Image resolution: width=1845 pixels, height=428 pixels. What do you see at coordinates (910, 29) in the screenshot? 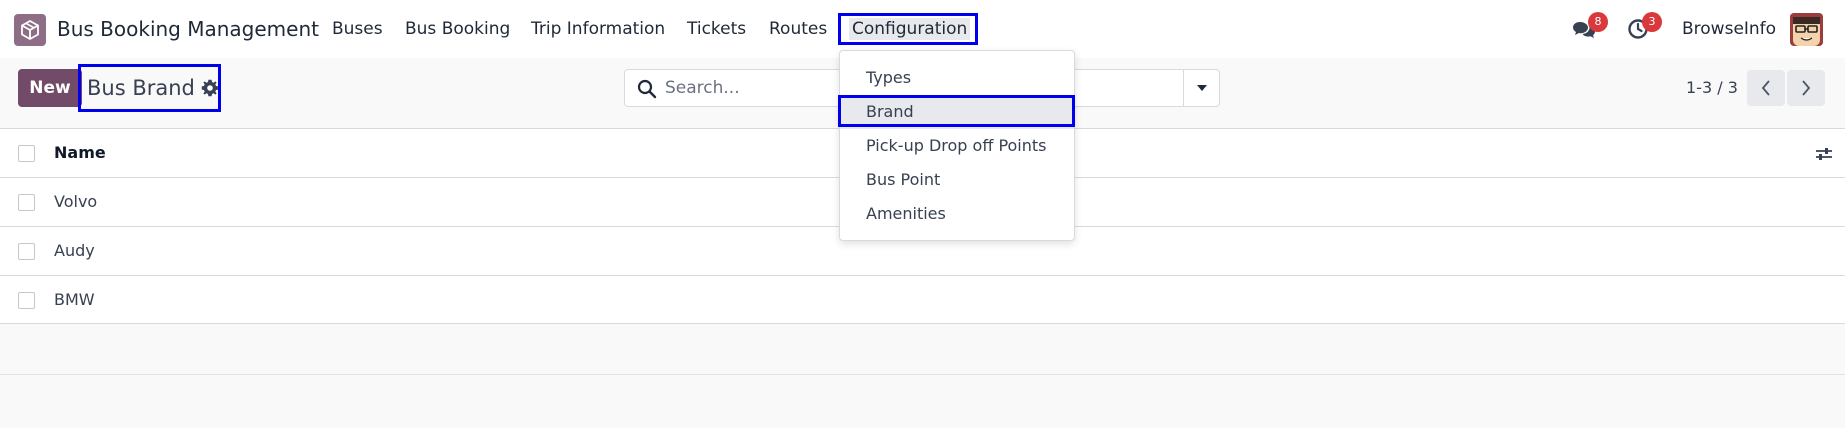
I see `menu-configuration: Configuration` at bounding box center [910, 29].